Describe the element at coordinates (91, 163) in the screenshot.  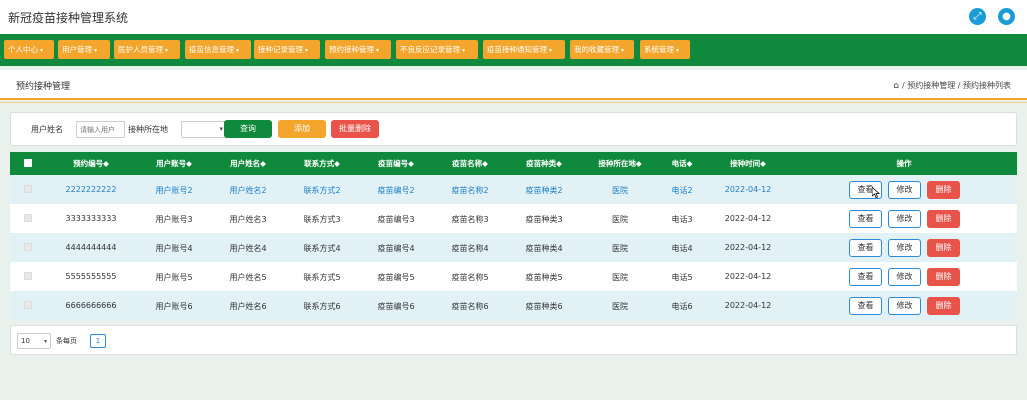
I see `column-header: 预约编号◆` at that location.